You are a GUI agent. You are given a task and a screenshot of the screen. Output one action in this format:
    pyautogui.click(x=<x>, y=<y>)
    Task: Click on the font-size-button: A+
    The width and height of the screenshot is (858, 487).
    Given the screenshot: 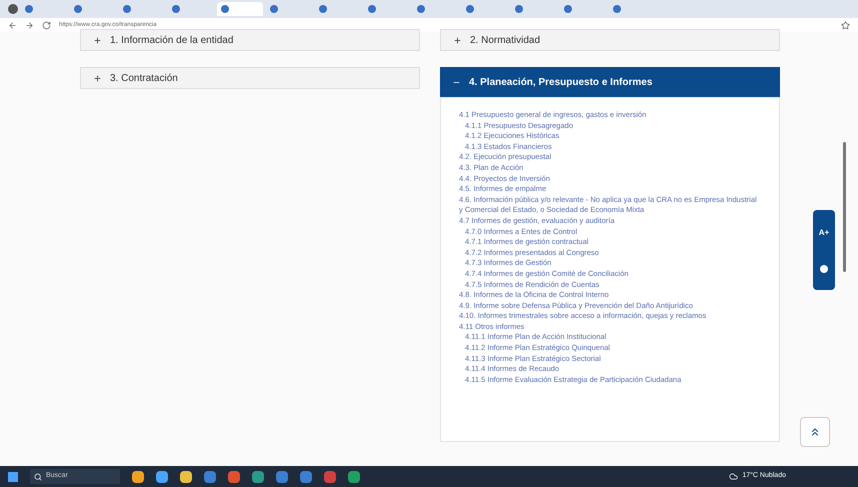 What is the action you would take?
    pyautogui.click(x=824, y=233)
    